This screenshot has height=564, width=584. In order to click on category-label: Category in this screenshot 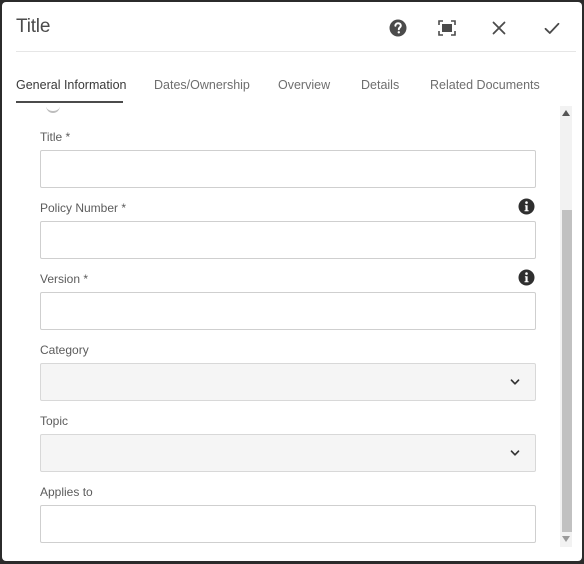, I will do `click(64, 350)`.